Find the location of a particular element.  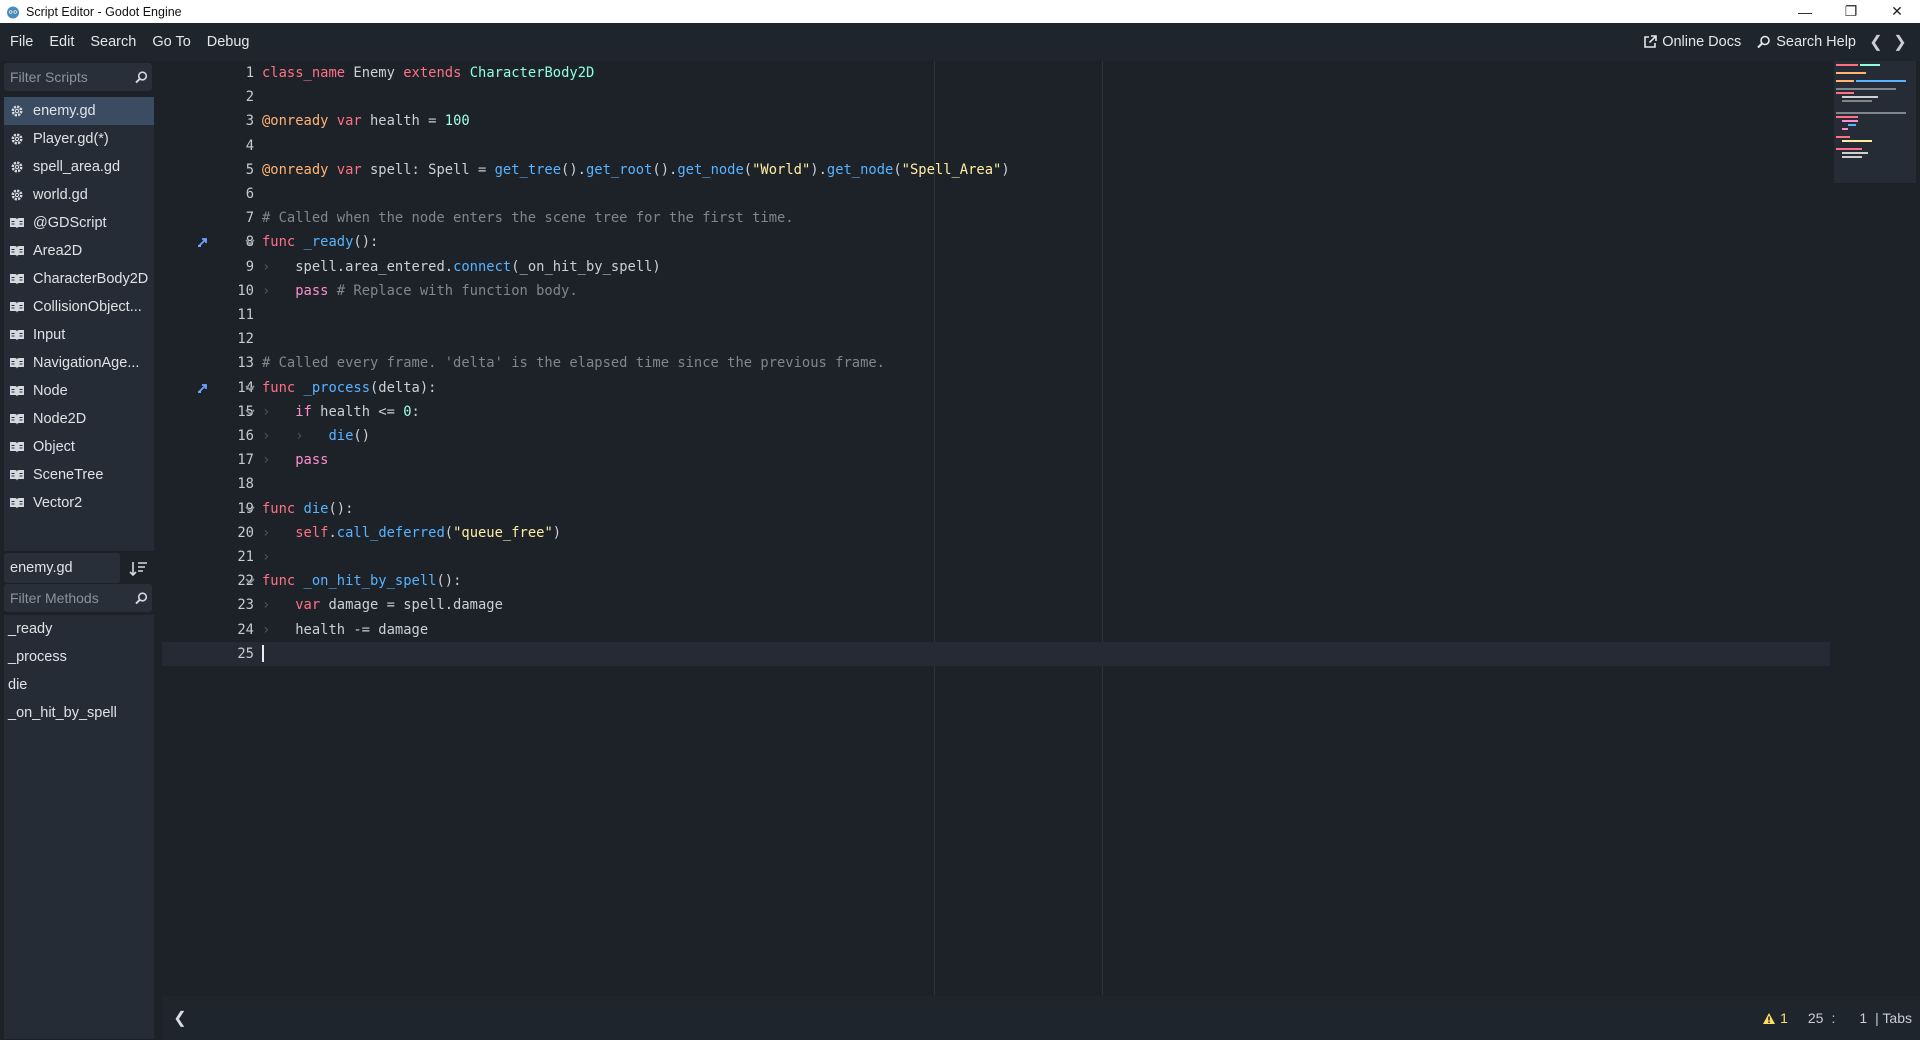

code-token: . is located at coordinates (332, 532).